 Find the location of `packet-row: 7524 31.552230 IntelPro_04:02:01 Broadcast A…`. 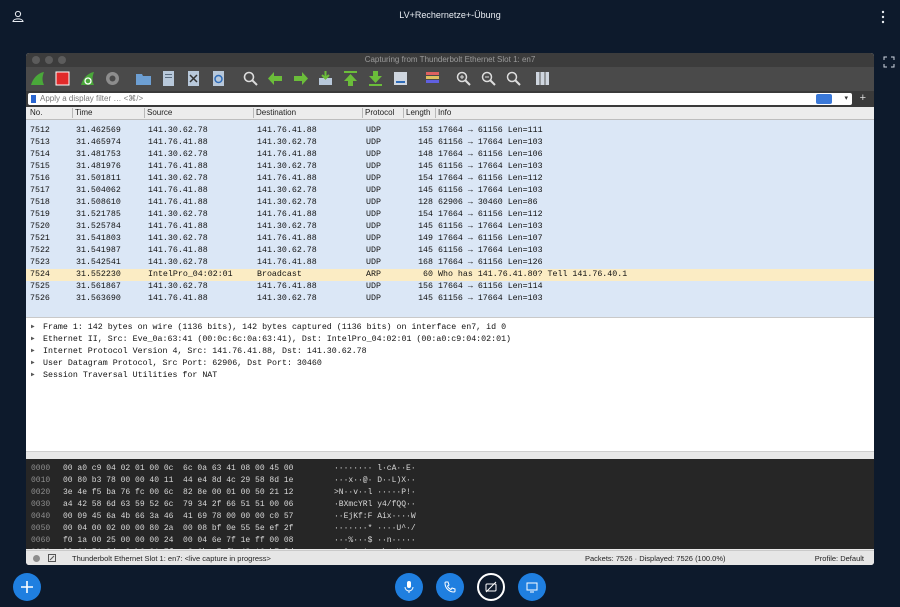

packet-row: 7524 31.552230 IntelPro_04:02:01 Broadcast A… is located at coordinates (450, 275).